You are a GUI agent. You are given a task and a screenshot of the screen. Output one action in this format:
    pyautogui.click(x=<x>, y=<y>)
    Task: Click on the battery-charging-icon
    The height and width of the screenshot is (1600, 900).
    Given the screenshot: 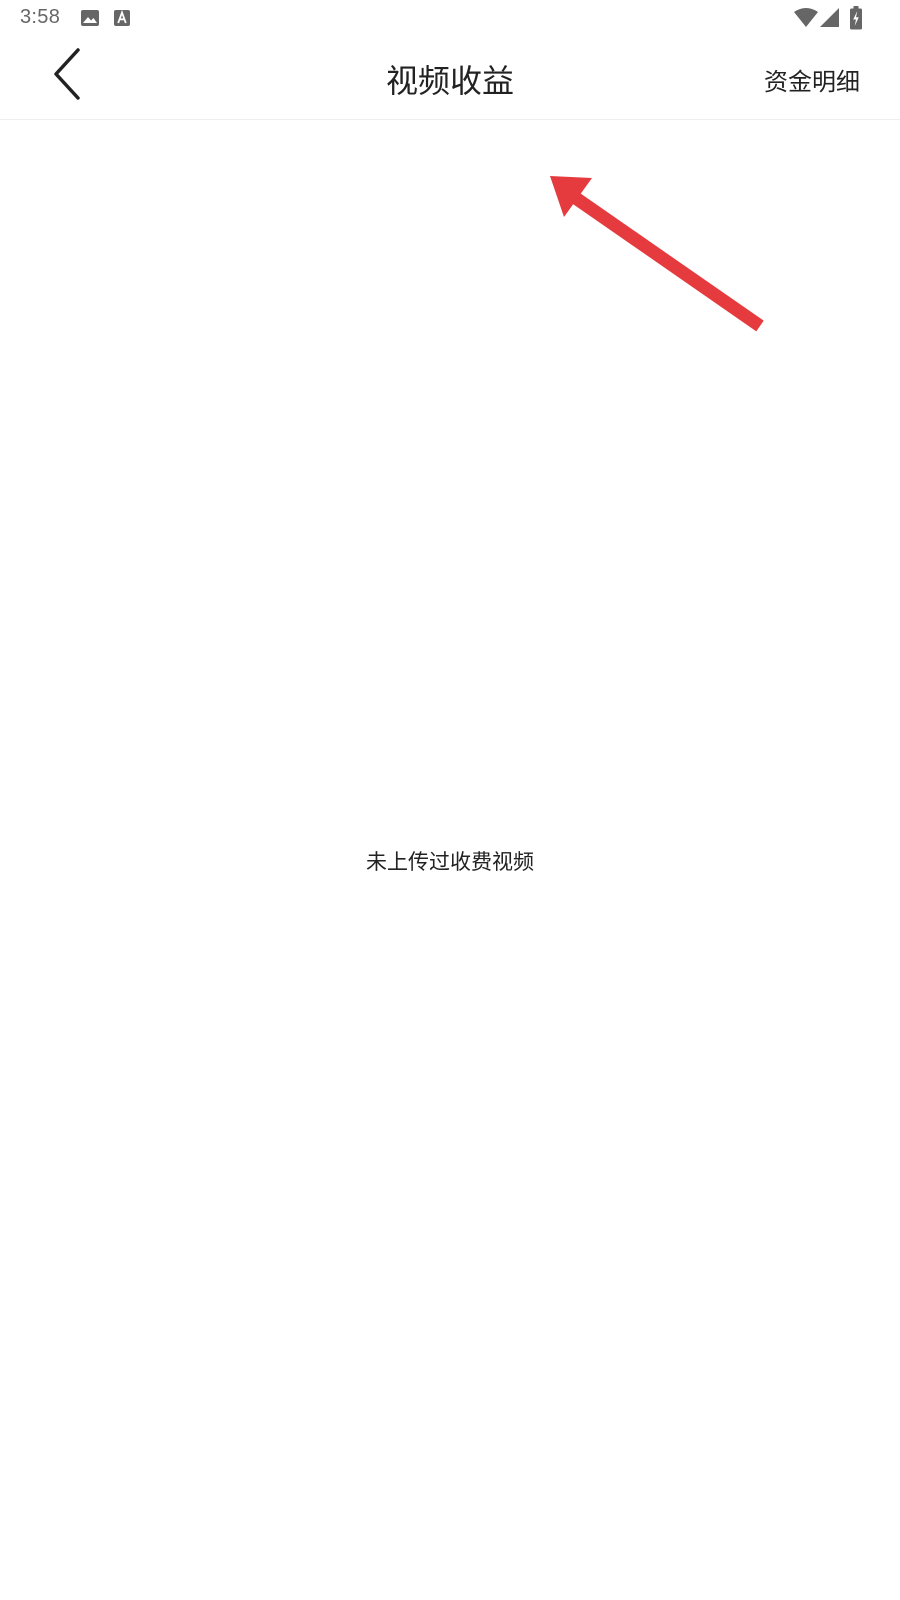 What is the action you would take?
    pyautogui.click(x=856, y=20)
    